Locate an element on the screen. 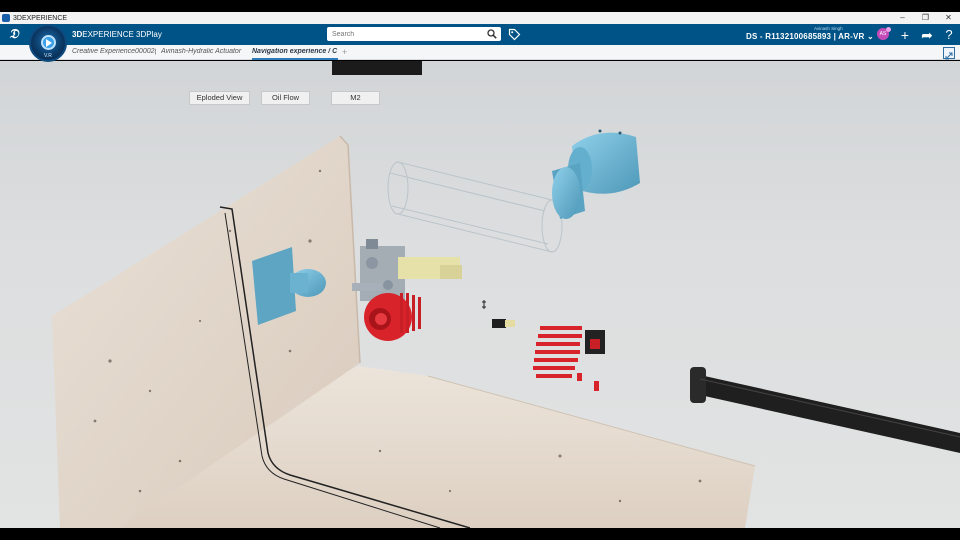  red-gear-part is located at coordinates (392, 317).